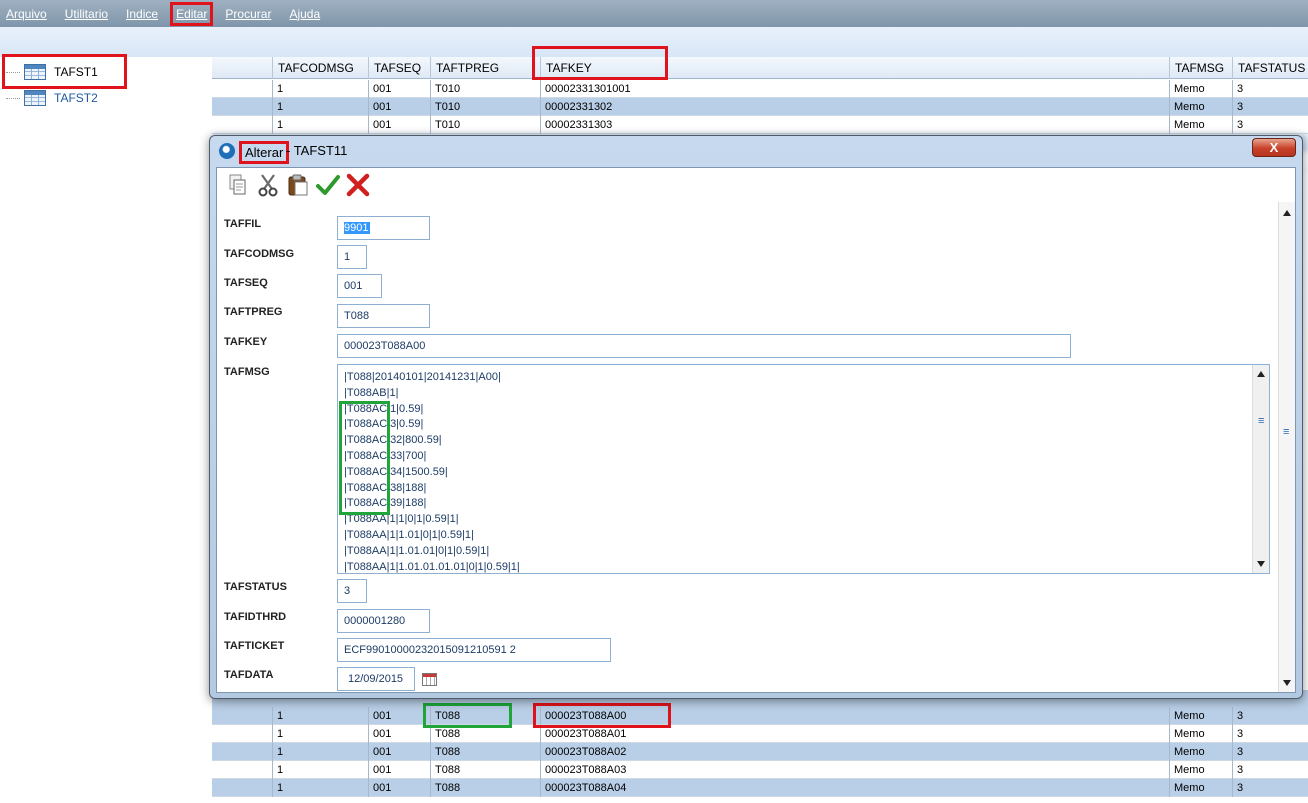  I want to click on memo-line: |T088AC|34|1500.59|, so click(396, 471).